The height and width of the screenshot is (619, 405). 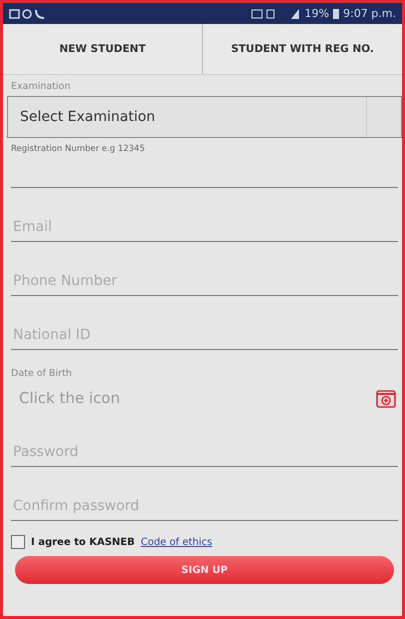 What do you see at coordinates (275, 14) in the screenshot?
I see `signal-icons` at bounding box center [275, 14].